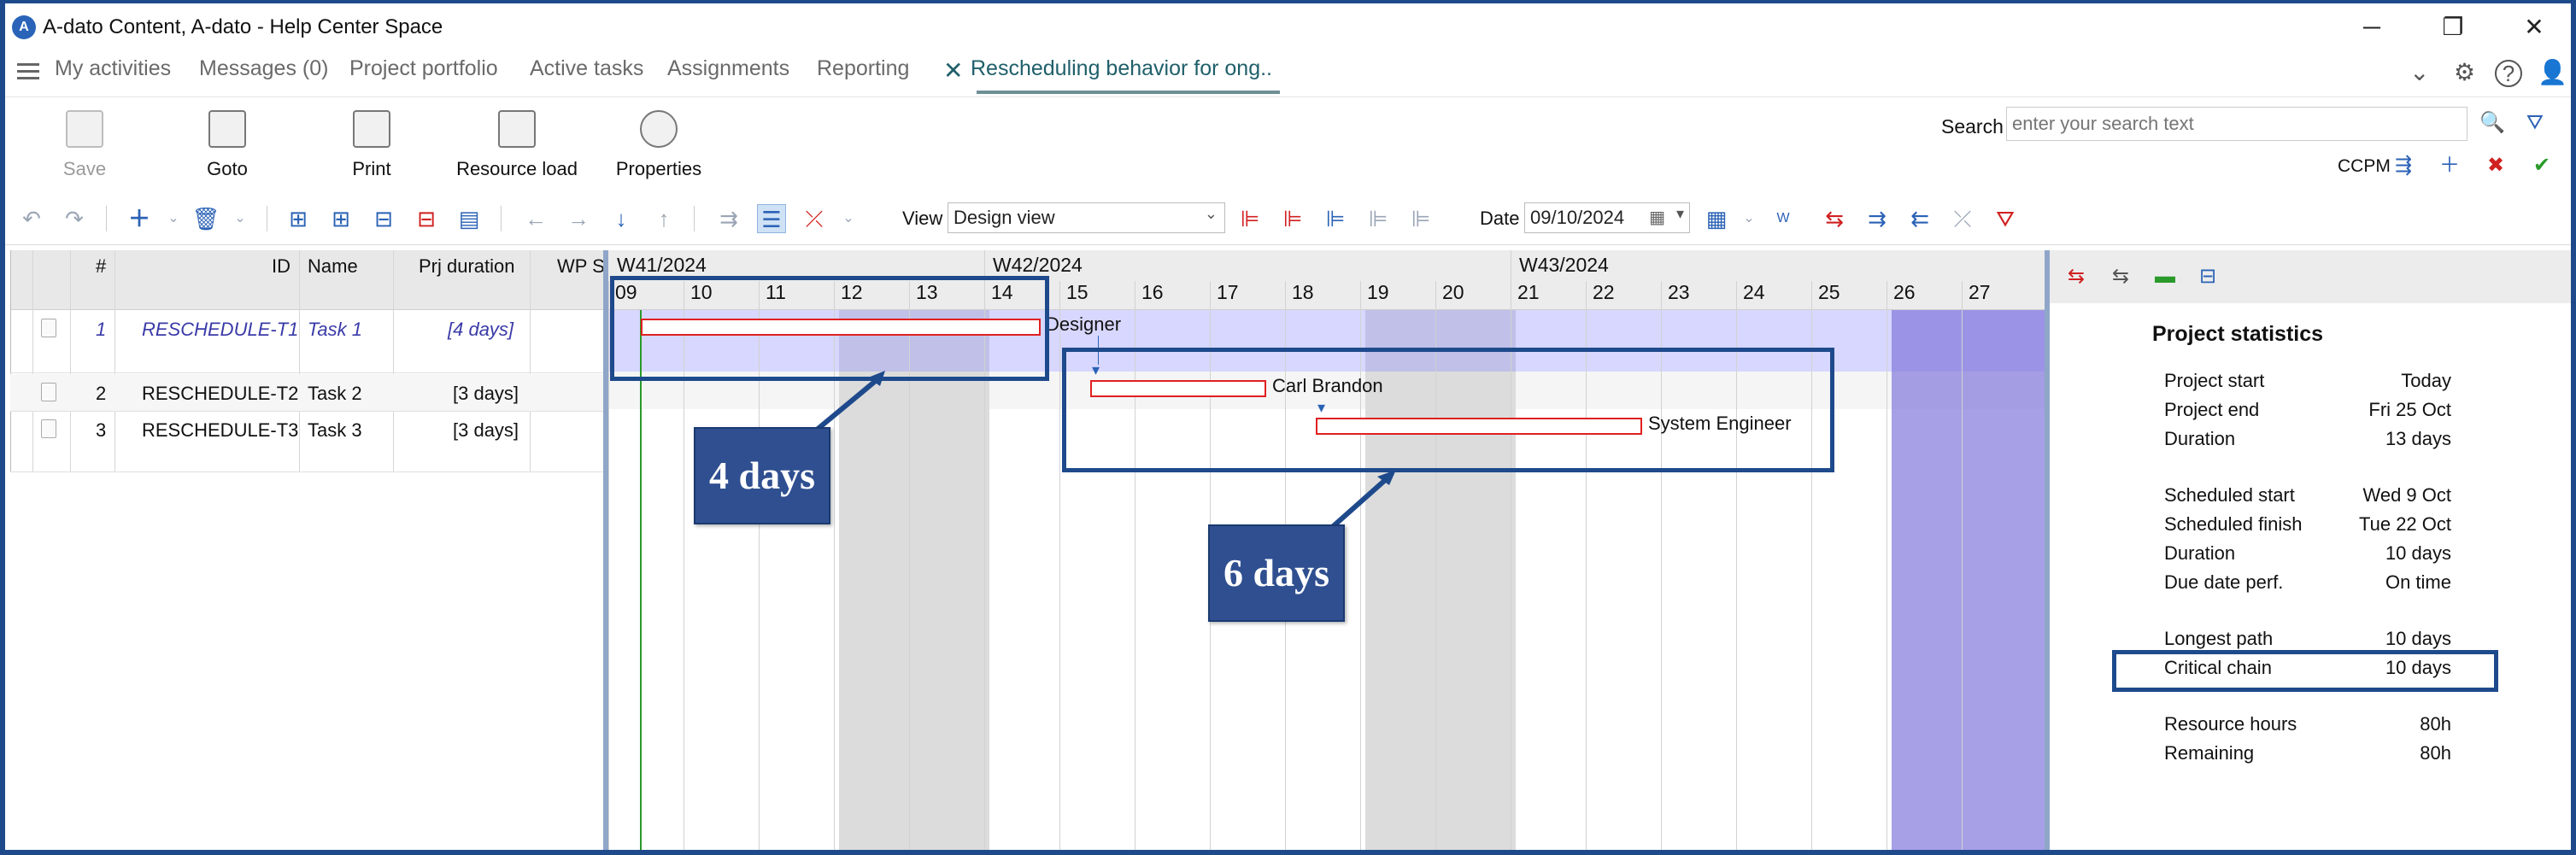  What do you see at coordinates (762, 475) in the screenshot?
I see `callout-4-days: 4 days` at bounding box center [762, 475].